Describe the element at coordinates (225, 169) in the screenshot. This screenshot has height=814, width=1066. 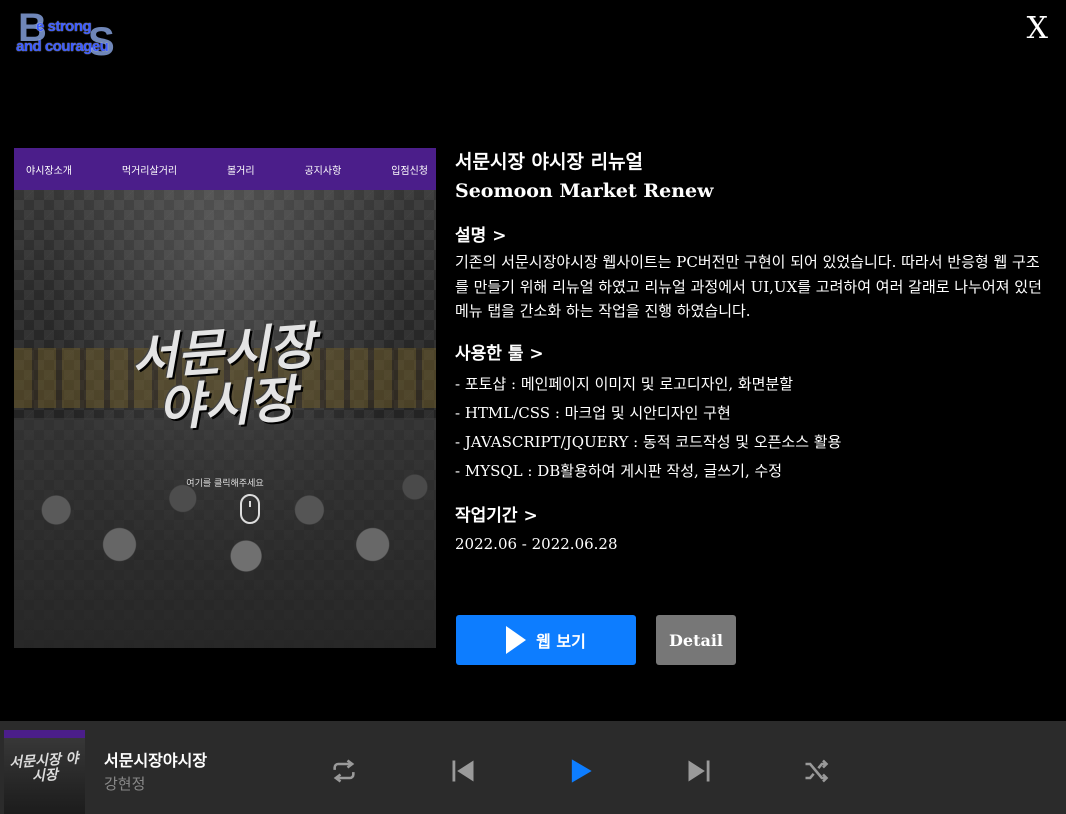
I see `preview-nav-bar: 야시장소개 먹거리살거리 볼거리 공지사항 입점신청` at that location.